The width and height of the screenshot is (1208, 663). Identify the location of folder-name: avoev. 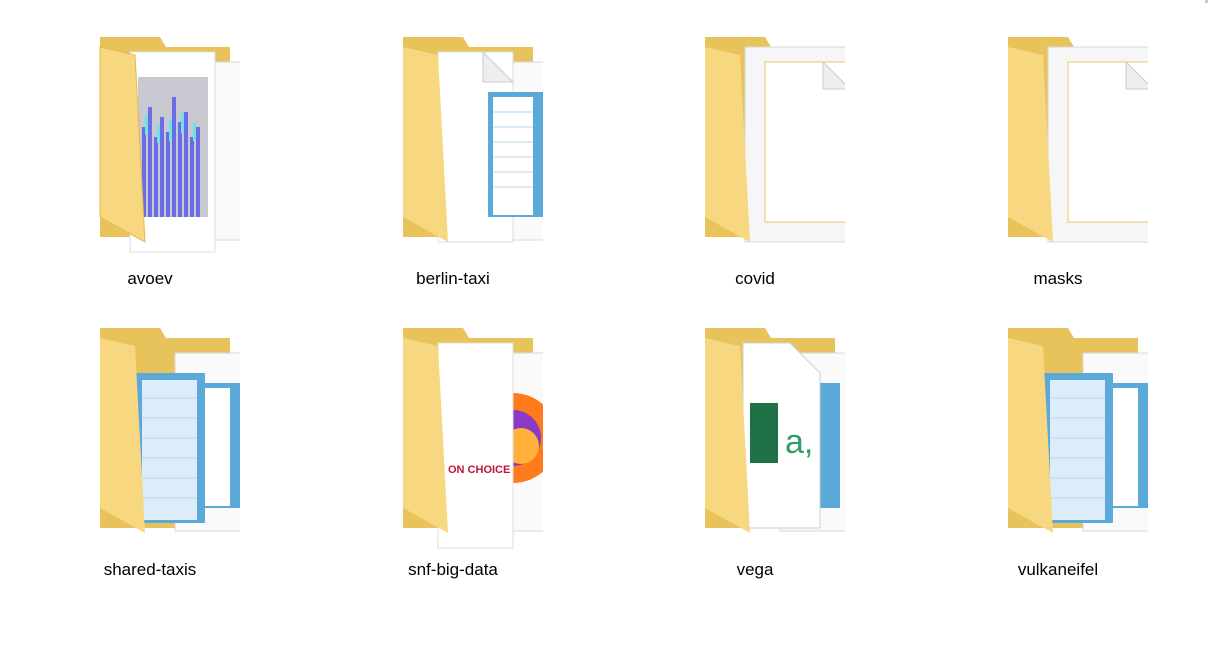
(150, 278).